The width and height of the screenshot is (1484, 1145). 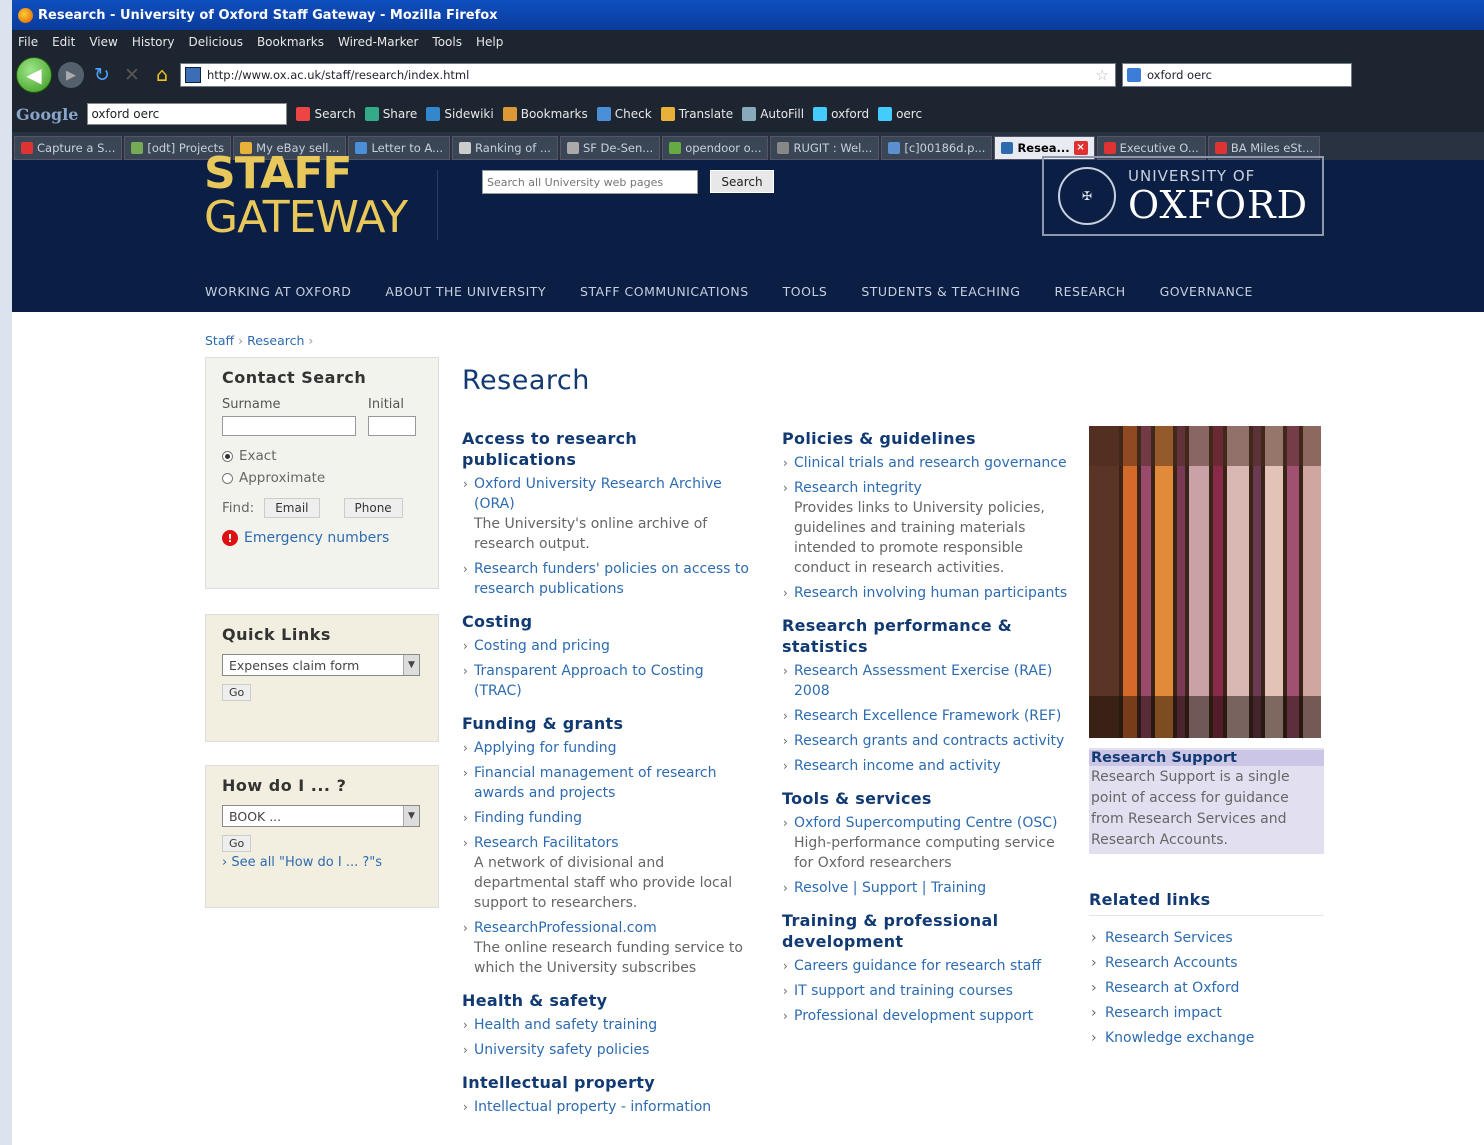 I want to click on nav-tools: TOOLS, so click(x=805, y=291).